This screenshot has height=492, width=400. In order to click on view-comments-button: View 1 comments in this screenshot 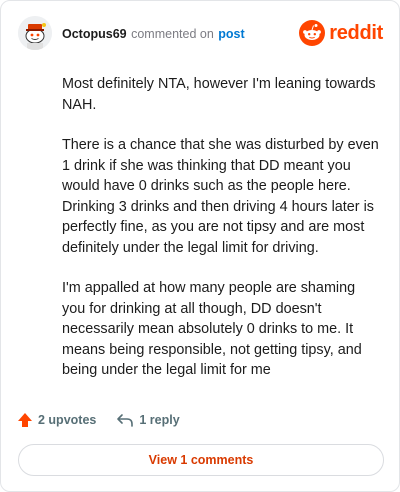, I will do `click(201, 460)`.